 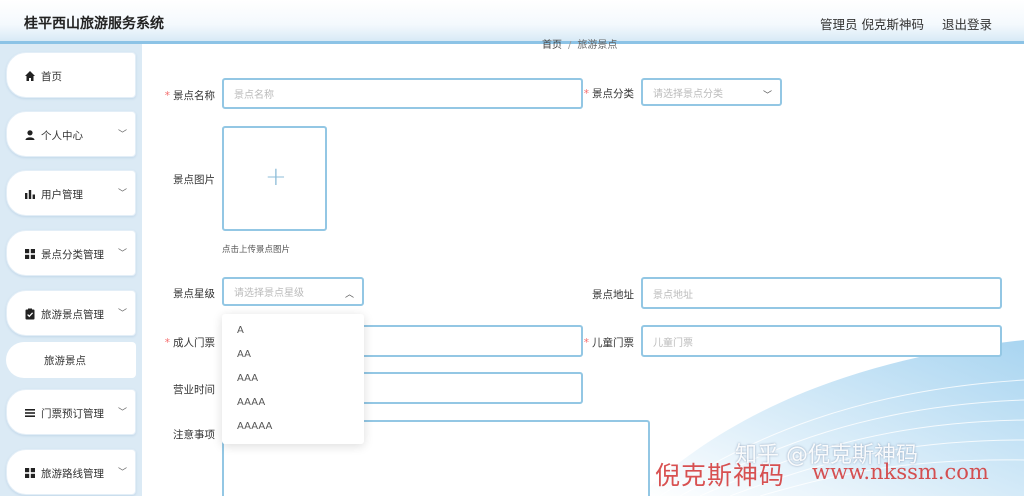 What do you see at coordinates (900, 472) in the screenshot?
I see `url-watermark: www.nkssm.com` at bounding box center [900, 472].